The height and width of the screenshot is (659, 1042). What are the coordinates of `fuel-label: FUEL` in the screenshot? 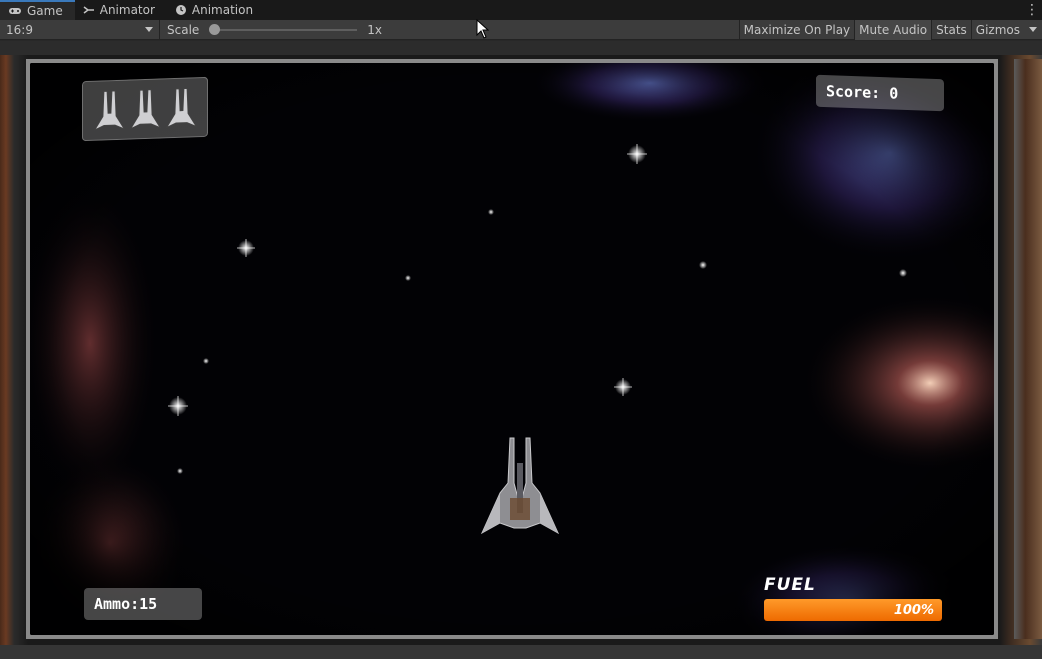 It's located at (790, 585).